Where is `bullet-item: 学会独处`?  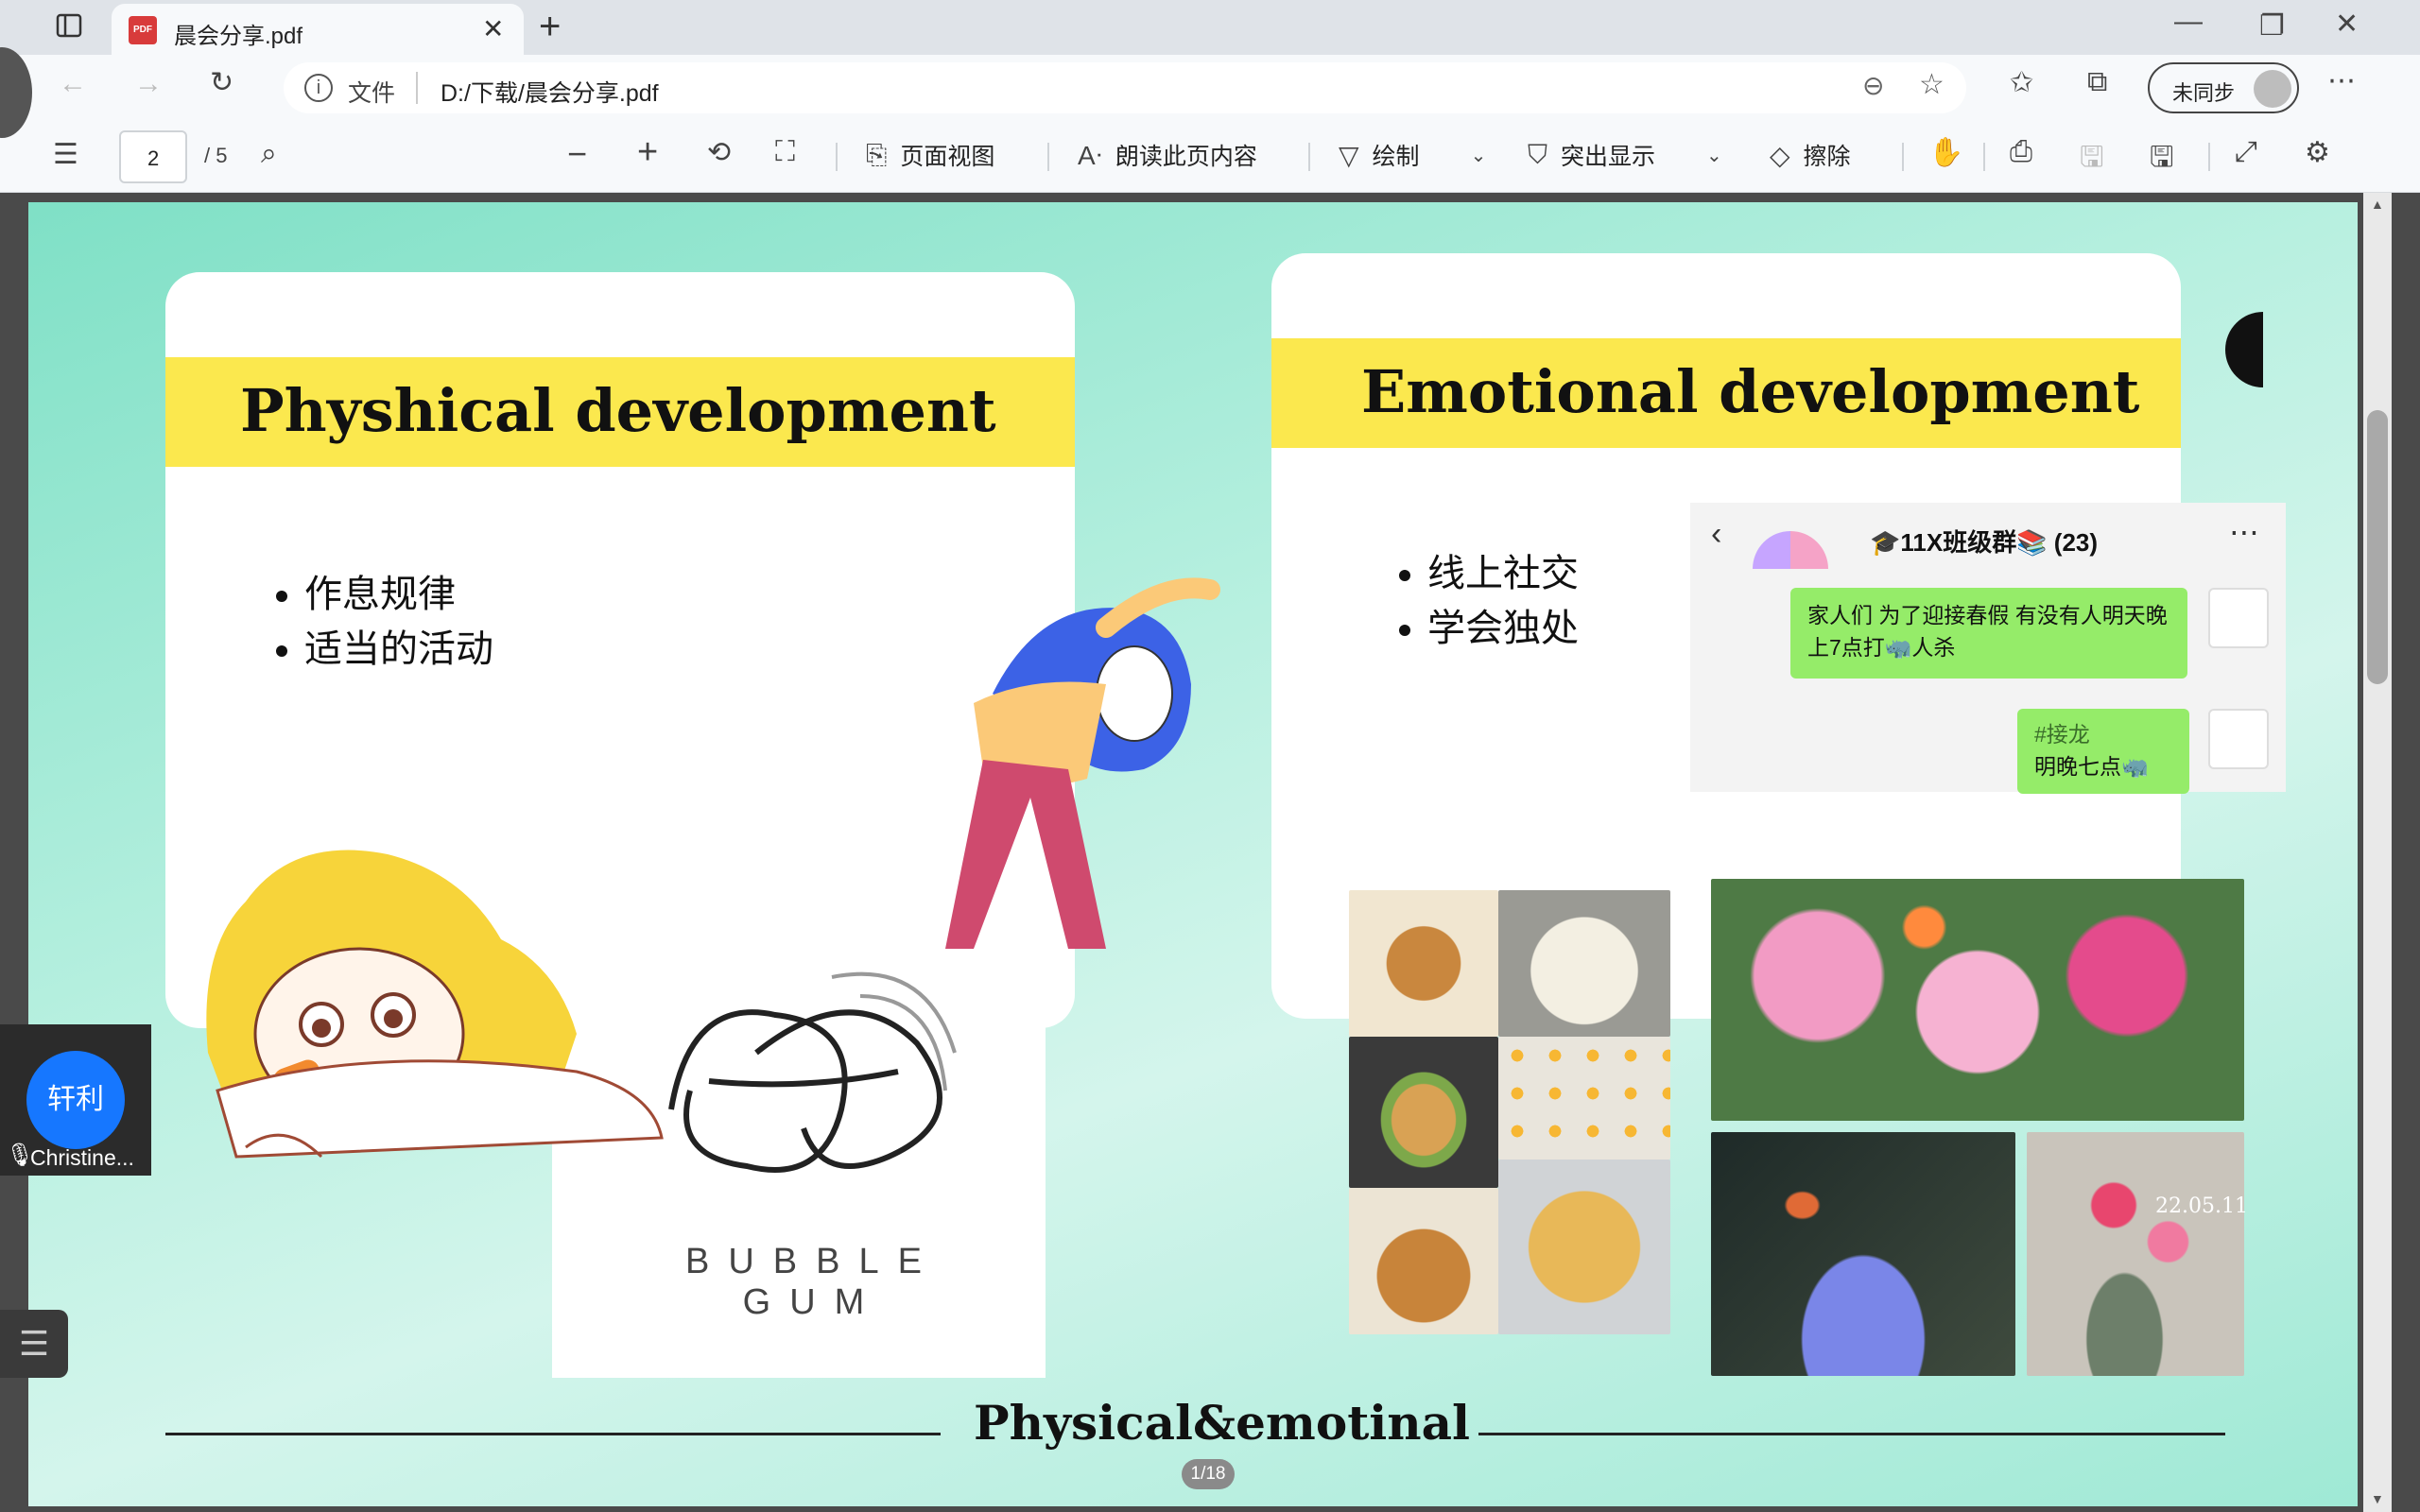 bullet-item: 学会独处 is located at coordinates (1503, 628).